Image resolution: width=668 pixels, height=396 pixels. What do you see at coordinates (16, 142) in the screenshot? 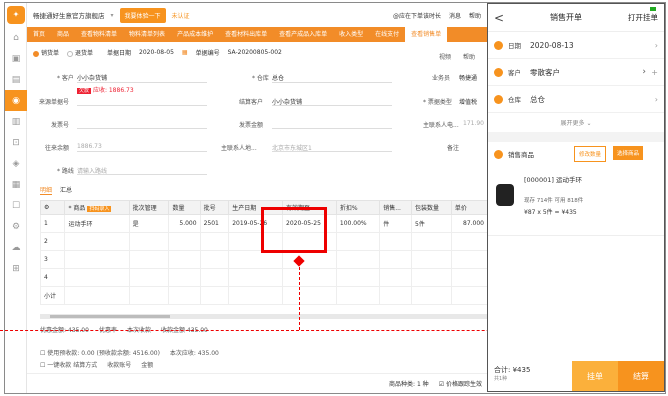
I see `finance-icon: ⊡` at bounding box center [16, 142].